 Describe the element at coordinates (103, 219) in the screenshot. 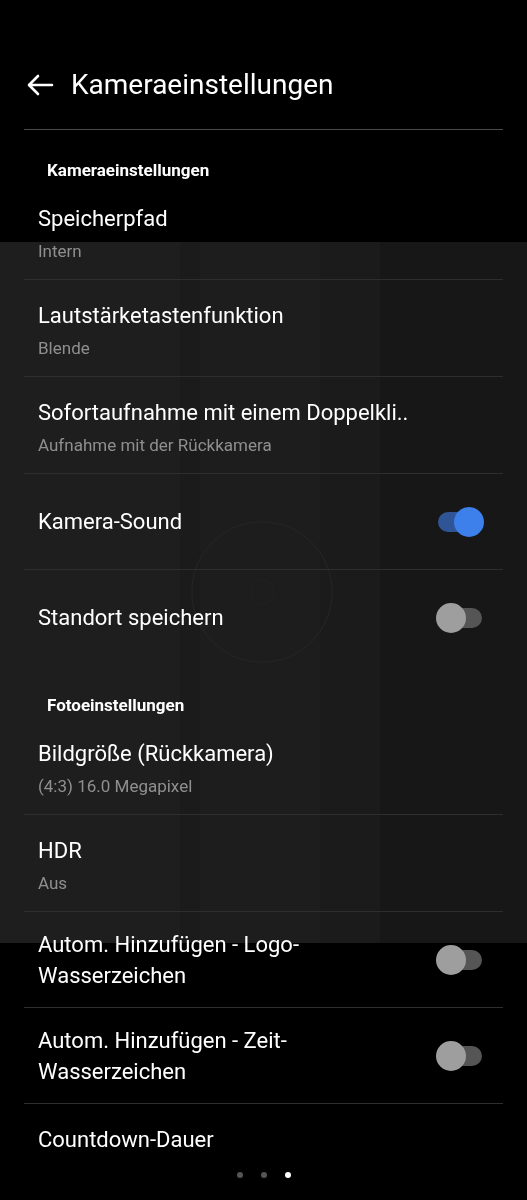

I see `item-title: Speicherpfad` at that location.